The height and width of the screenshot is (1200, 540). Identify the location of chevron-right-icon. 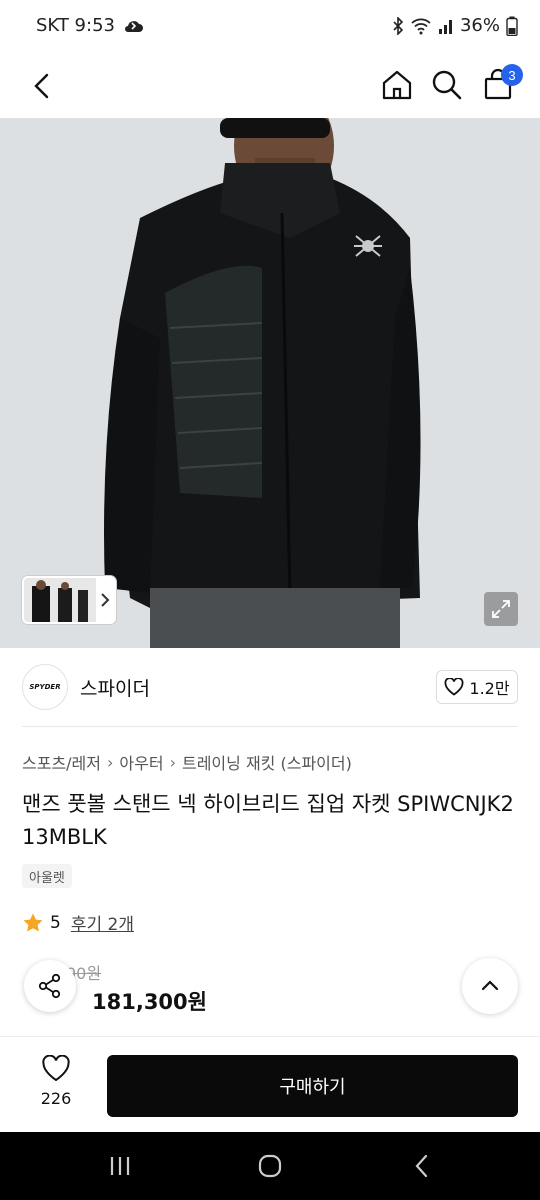
(105, 600).